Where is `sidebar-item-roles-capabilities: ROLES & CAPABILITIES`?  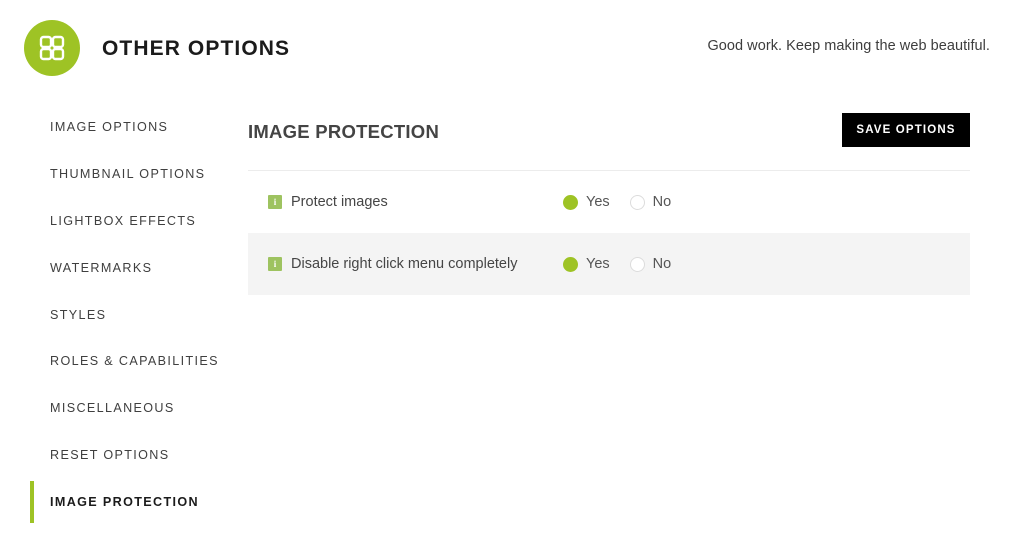 sidebar-item-roles-capabilities: ROLES & CAPABILITIES is located at coordinates (124, 361).